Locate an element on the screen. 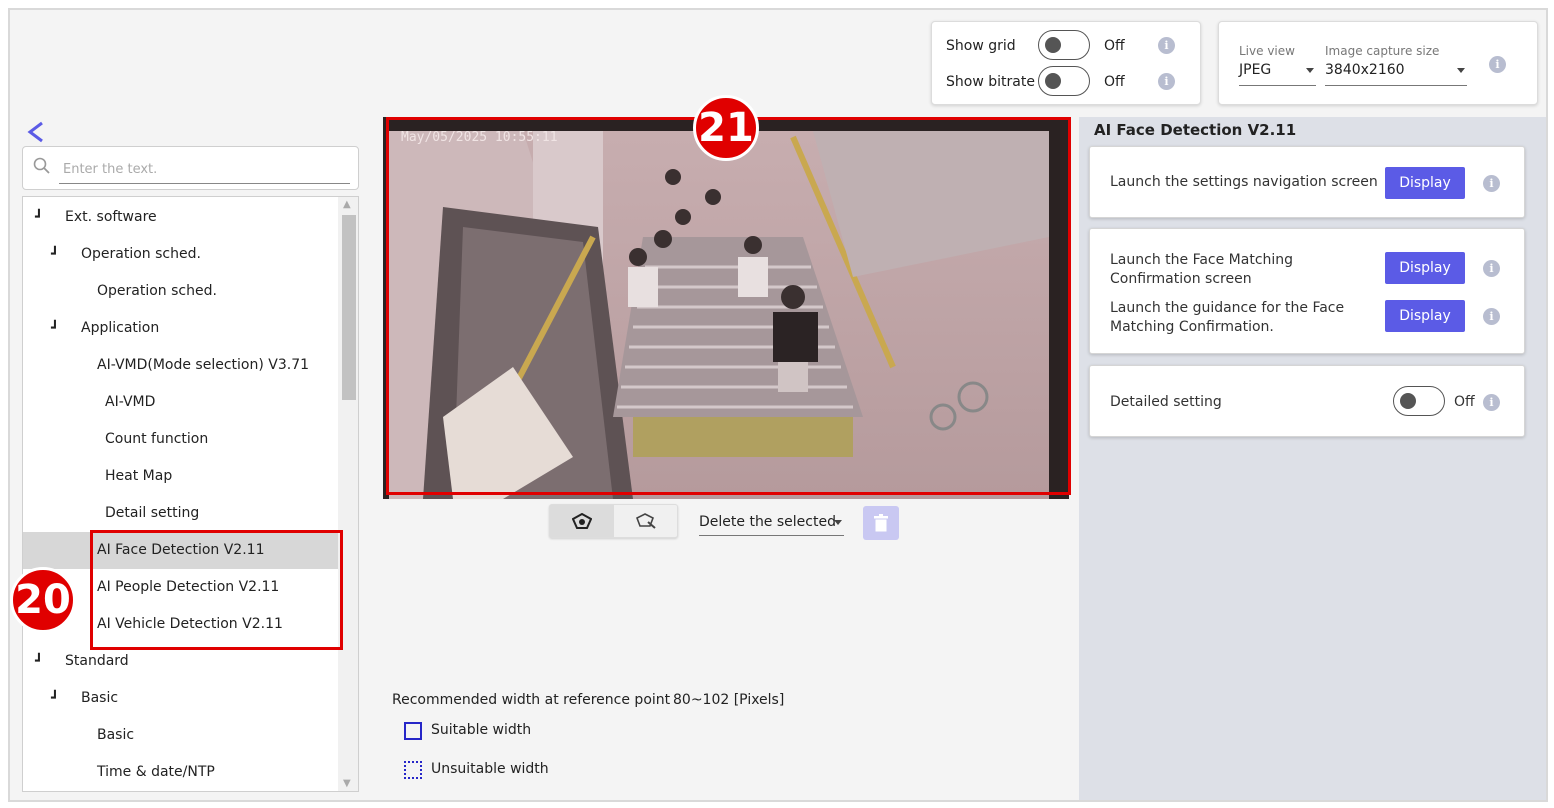 This screenshot has height=808, width=1554. suitable-width-swatch is located at coordinates (413, 731).